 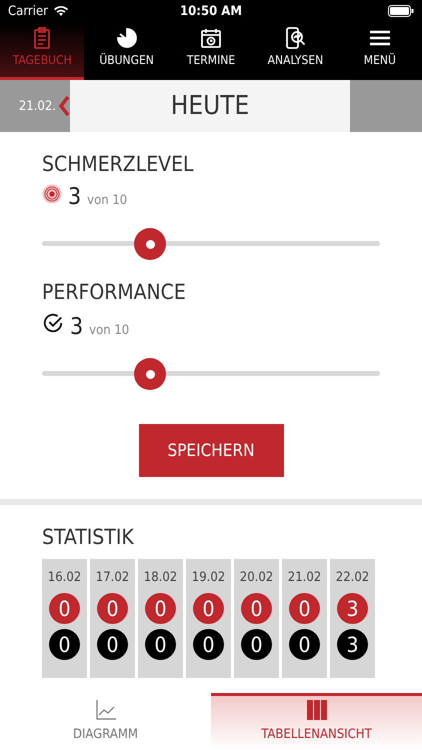 I want to click on day-title: HEUTE, so click(x=210, y=106).